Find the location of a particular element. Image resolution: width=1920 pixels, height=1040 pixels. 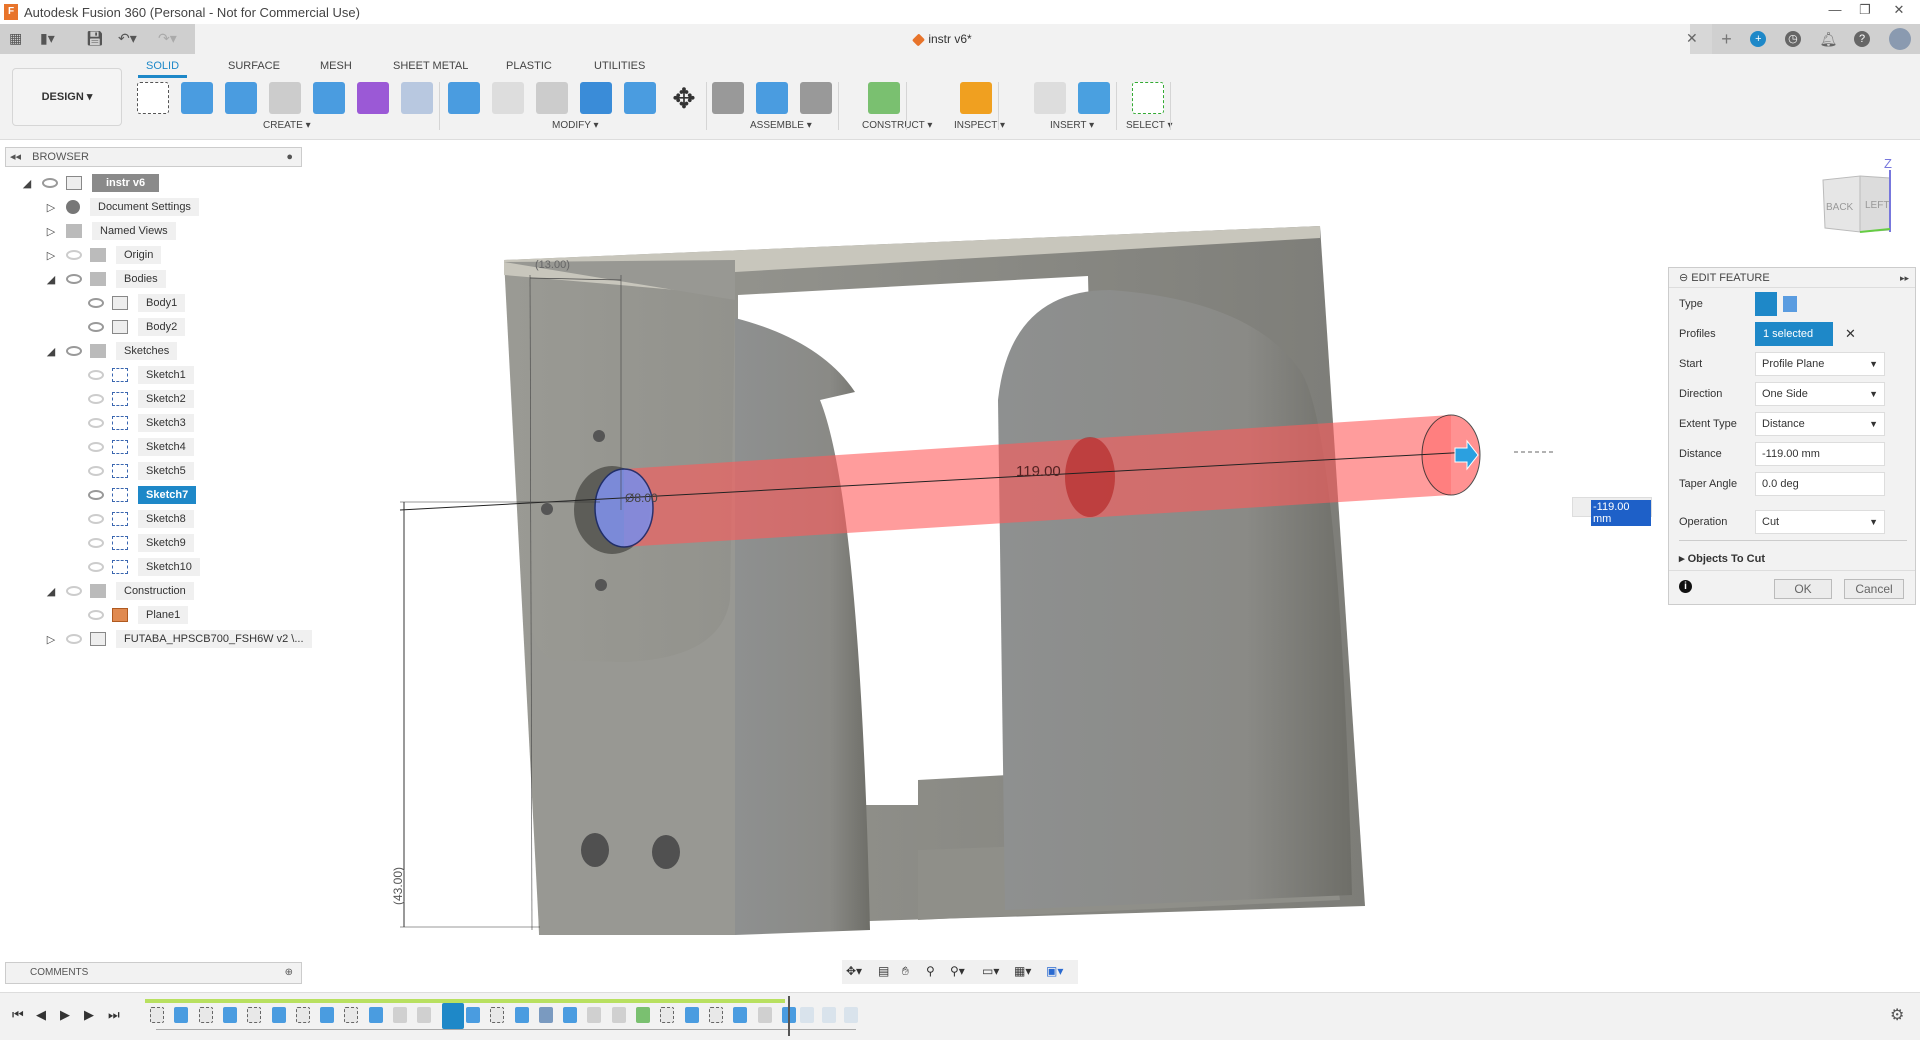

go-to-end-icon: ⏭ is located at coordinates (114, 1015).